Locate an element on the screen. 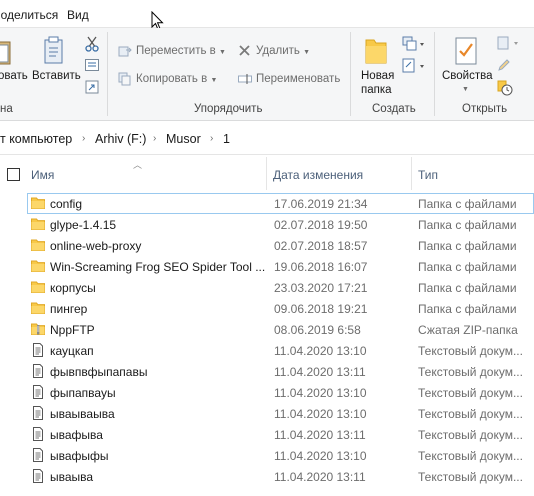  breadcrumb-musor: Musor is located at coordinates (183, 139).